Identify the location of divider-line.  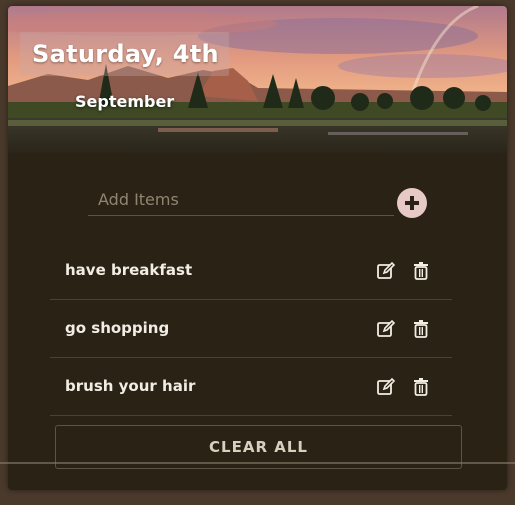
(257, 463).